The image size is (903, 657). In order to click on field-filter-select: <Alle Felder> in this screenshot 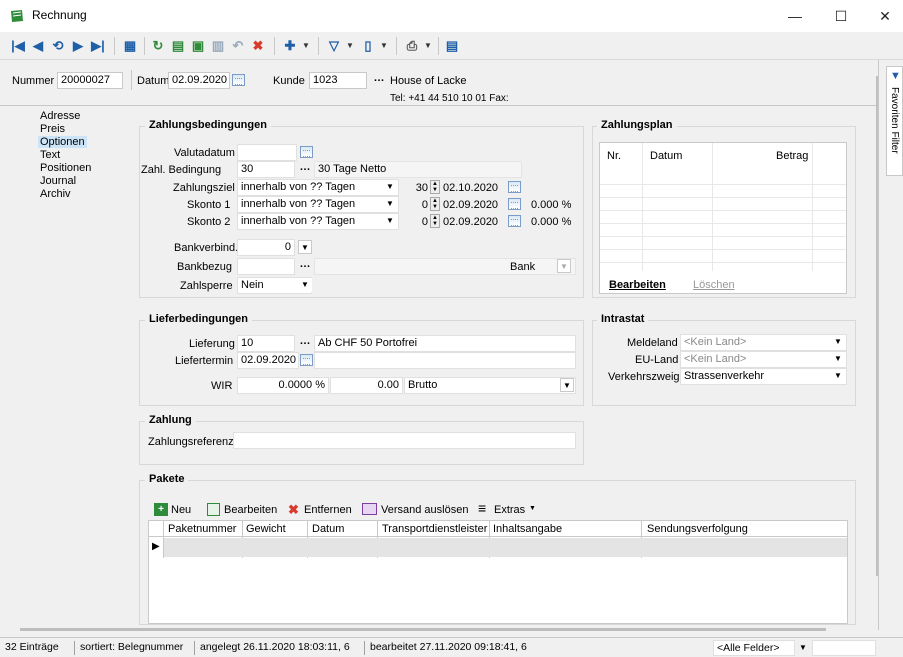, I will do `click(754, 648)`.